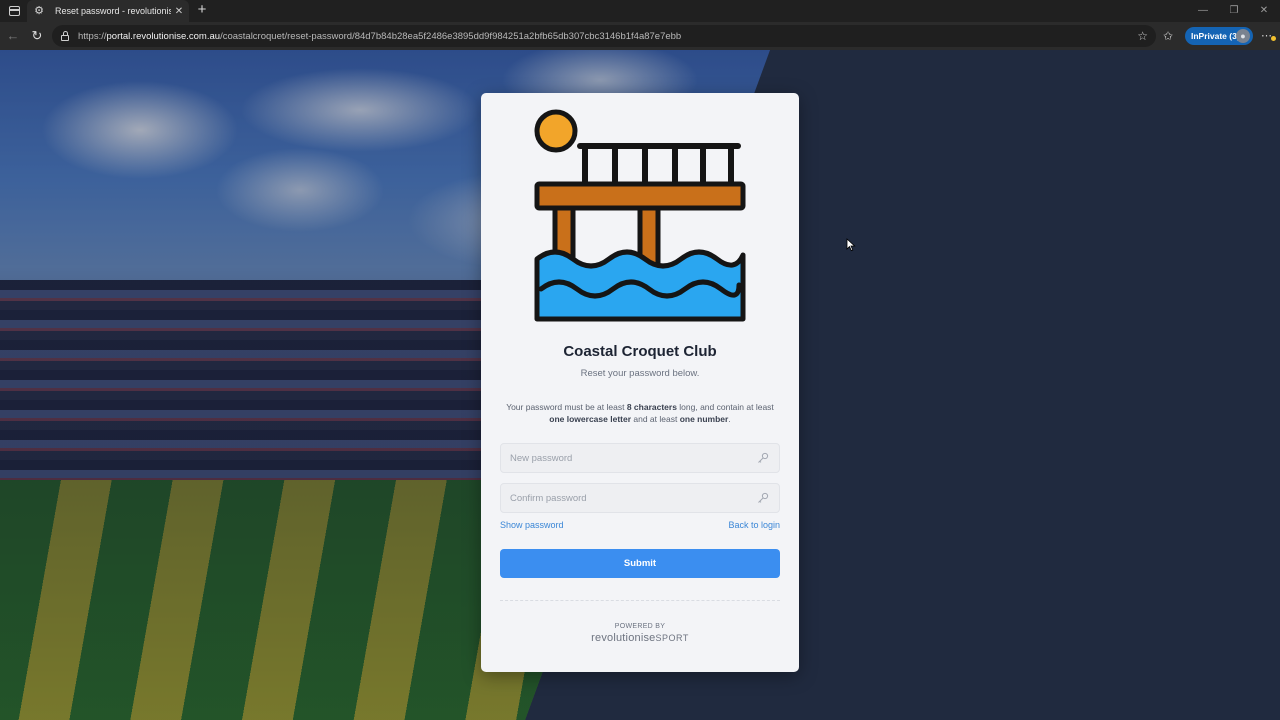  I want to click on brand-sport: SPORT, so click(672, 638).